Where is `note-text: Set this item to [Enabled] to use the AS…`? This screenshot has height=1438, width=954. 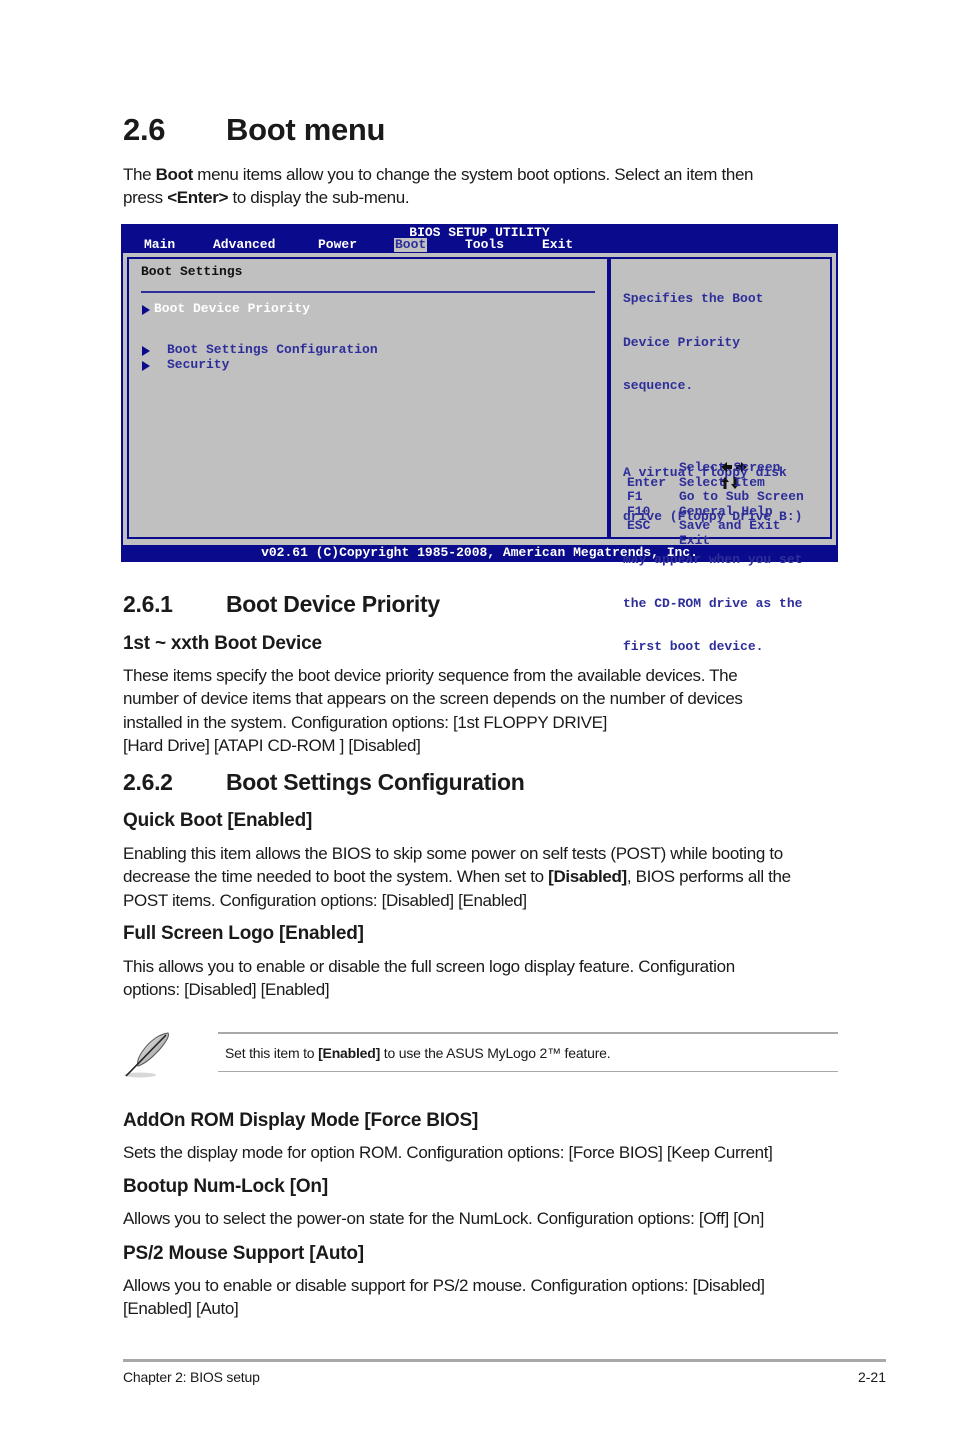
note-text: Set this item to [Enabled] to use the AS… is located at coordinates (418, 1053).